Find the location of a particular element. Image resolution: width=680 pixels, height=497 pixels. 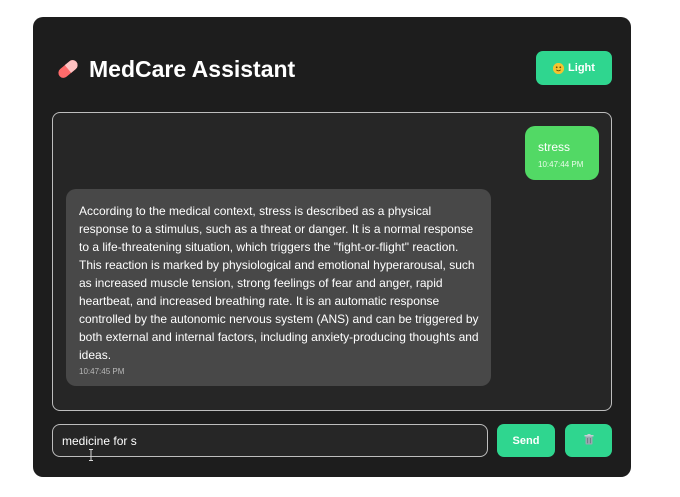

text-cursor-icon is located at coordinates (91, 454).